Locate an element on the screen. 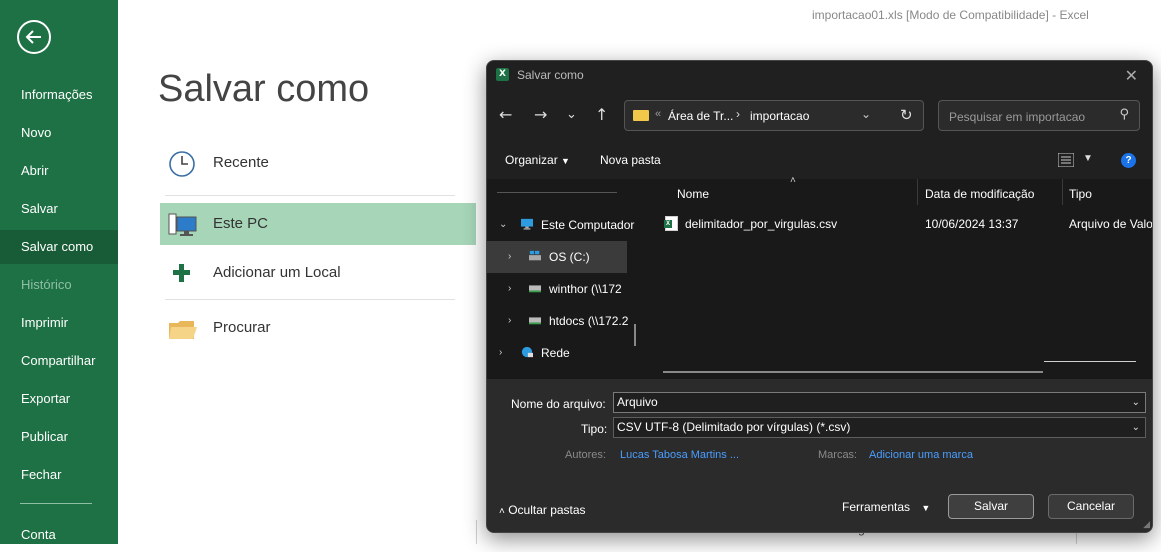 Image resolution: width=1161 pixels, height=552 pixels. filename-field: Arquivo ⌄ is located at coordinates (879, 402).